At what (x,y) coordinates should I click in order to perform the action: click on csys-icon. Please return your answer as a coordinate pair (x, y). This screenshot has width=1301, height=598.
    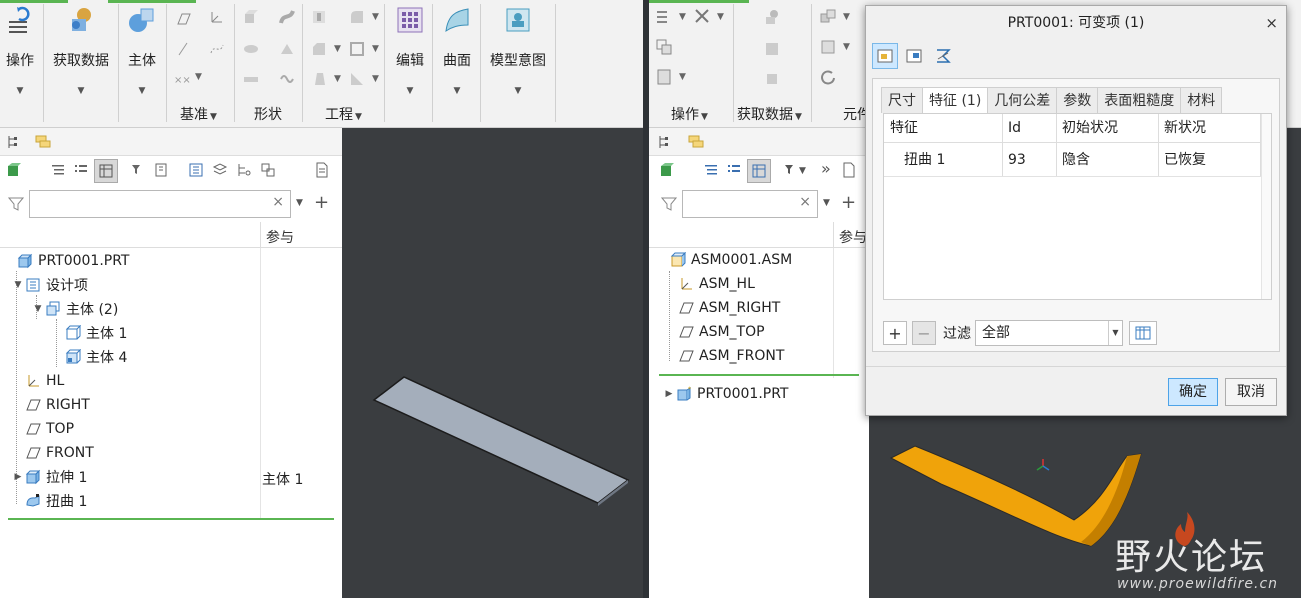
    Looking at the image, I should click on (217, 17).